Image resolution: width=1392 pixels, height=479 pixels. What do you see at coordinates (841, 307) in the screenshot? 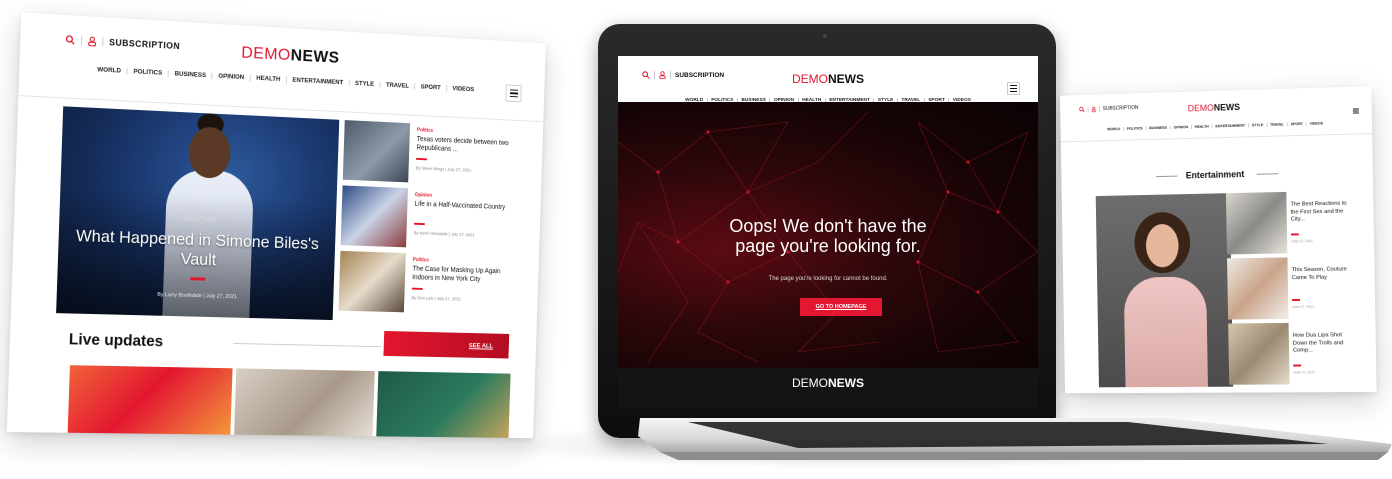
I see `go-to-homepage-button: GO TO HOMEPAGE` at bounding box center [841, 307].